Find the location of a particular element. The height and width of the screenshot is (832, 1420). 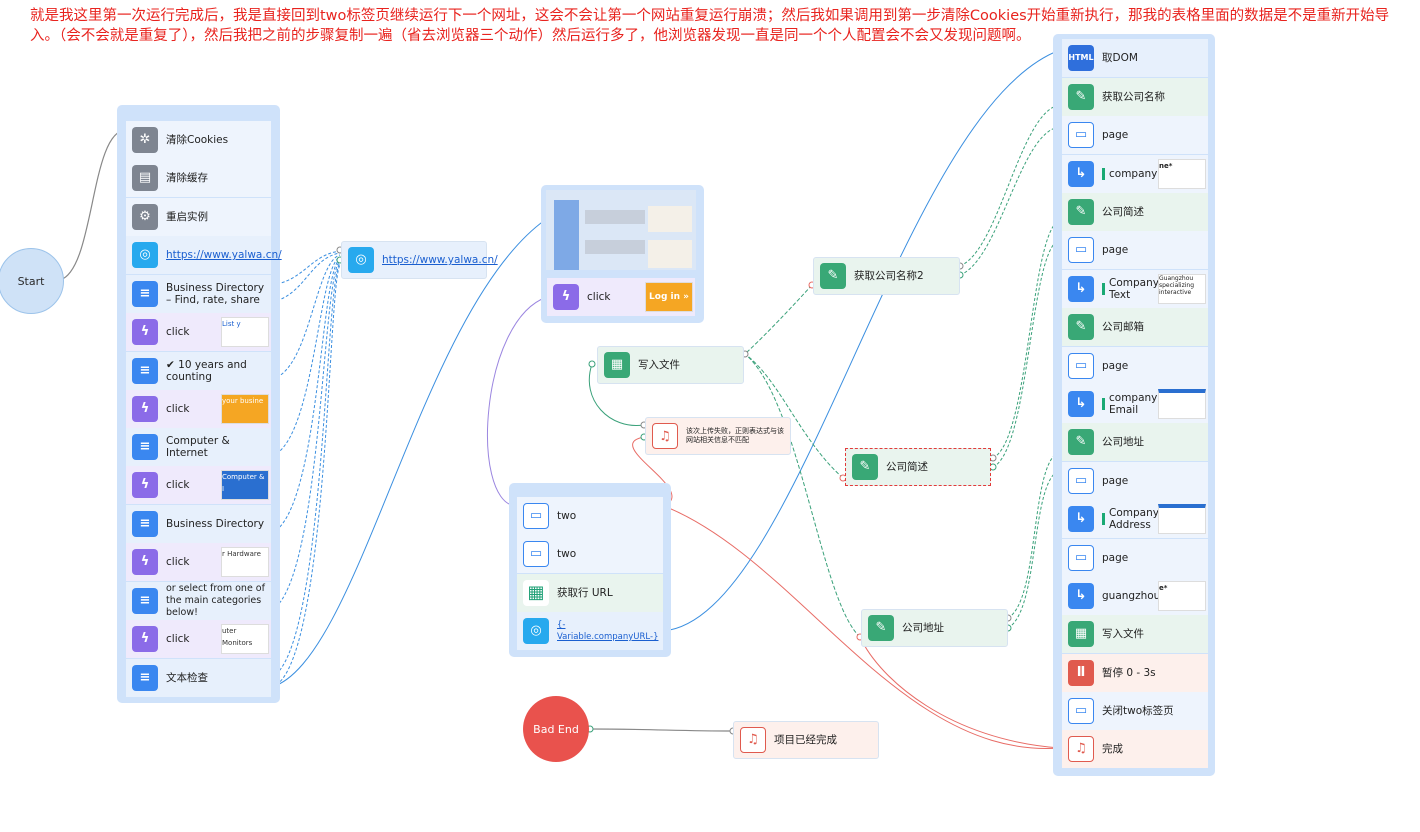

node-label: 重启实例 is located at coordinates (187, 217).